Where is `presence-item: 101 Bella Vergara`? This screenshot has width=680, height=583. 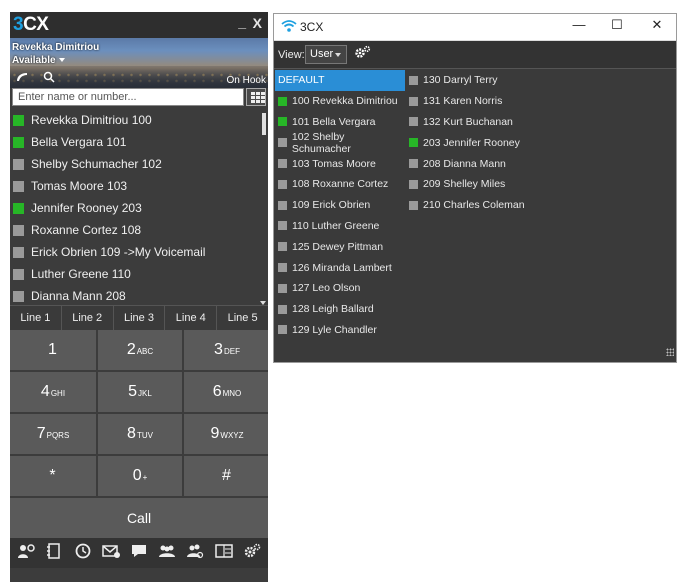 presence-item: 101 Bella Vergara is located at coordinates (340, 122).